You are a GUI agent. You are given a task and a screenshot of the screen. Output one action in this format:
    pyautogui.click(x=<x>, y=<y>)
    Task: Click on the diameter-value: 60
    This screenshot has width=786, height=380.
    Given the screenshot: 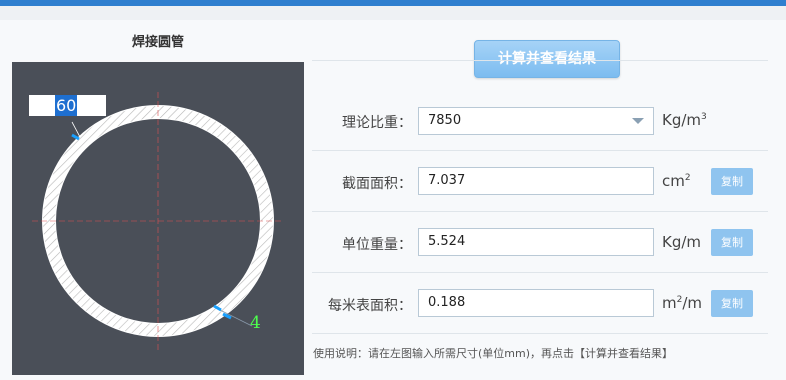 What is the action you would take?
    pyautogui.click(x=66, y=105)
    